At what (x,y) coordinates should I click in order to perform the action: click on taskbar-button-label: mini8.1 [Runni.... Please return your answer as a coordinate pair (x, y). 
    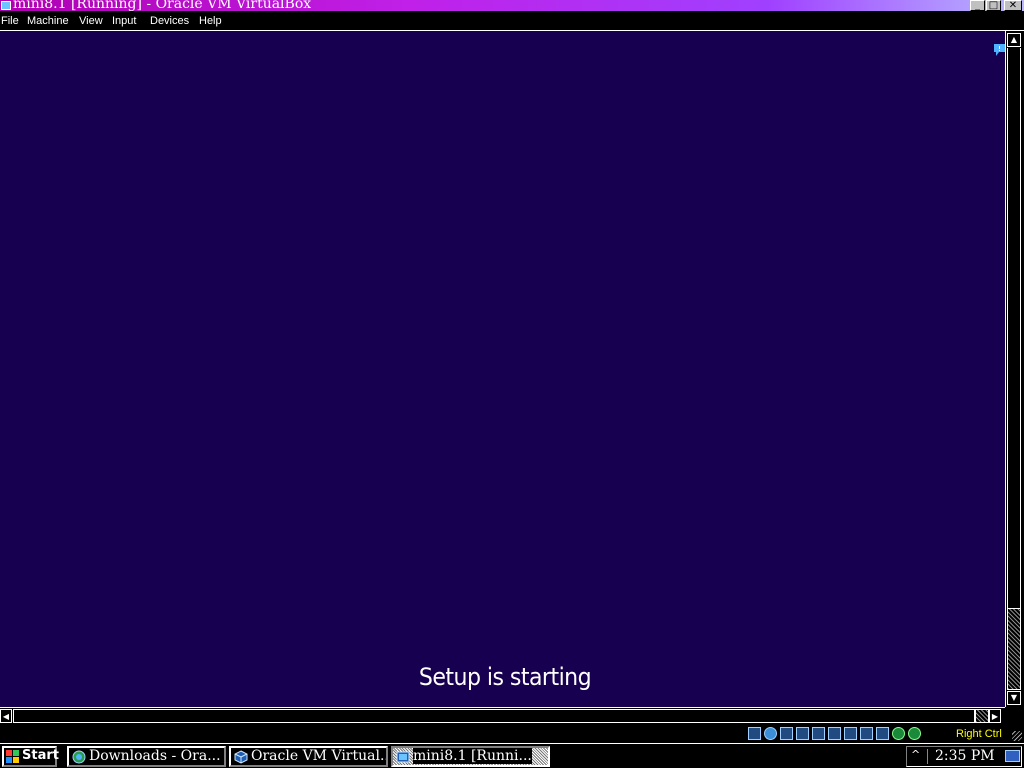
    Looking at the image, I should click on (472, 756).